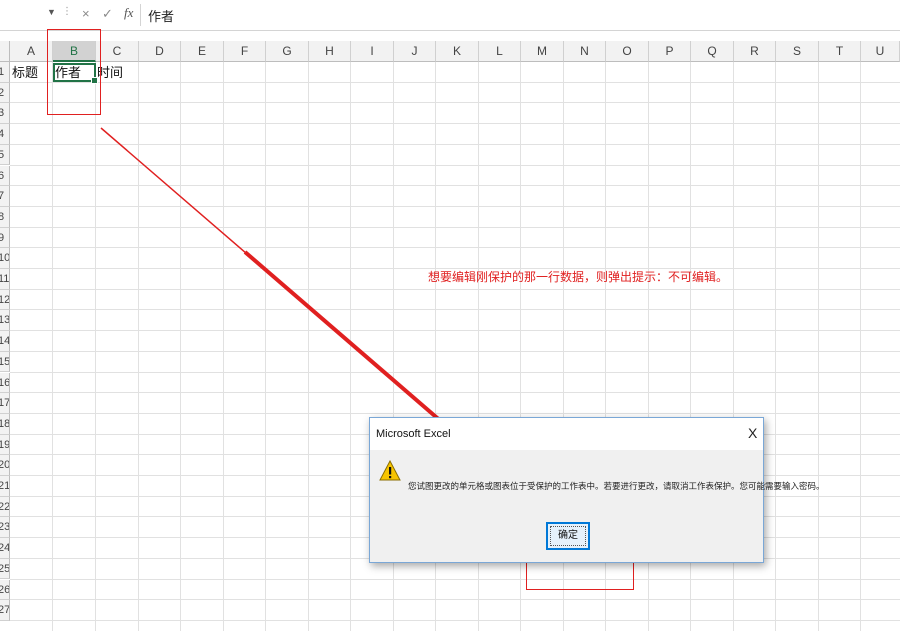  Describe the element at coordinates (140, 15) in the screenshot. I see `formula-bar-divider` at that location.